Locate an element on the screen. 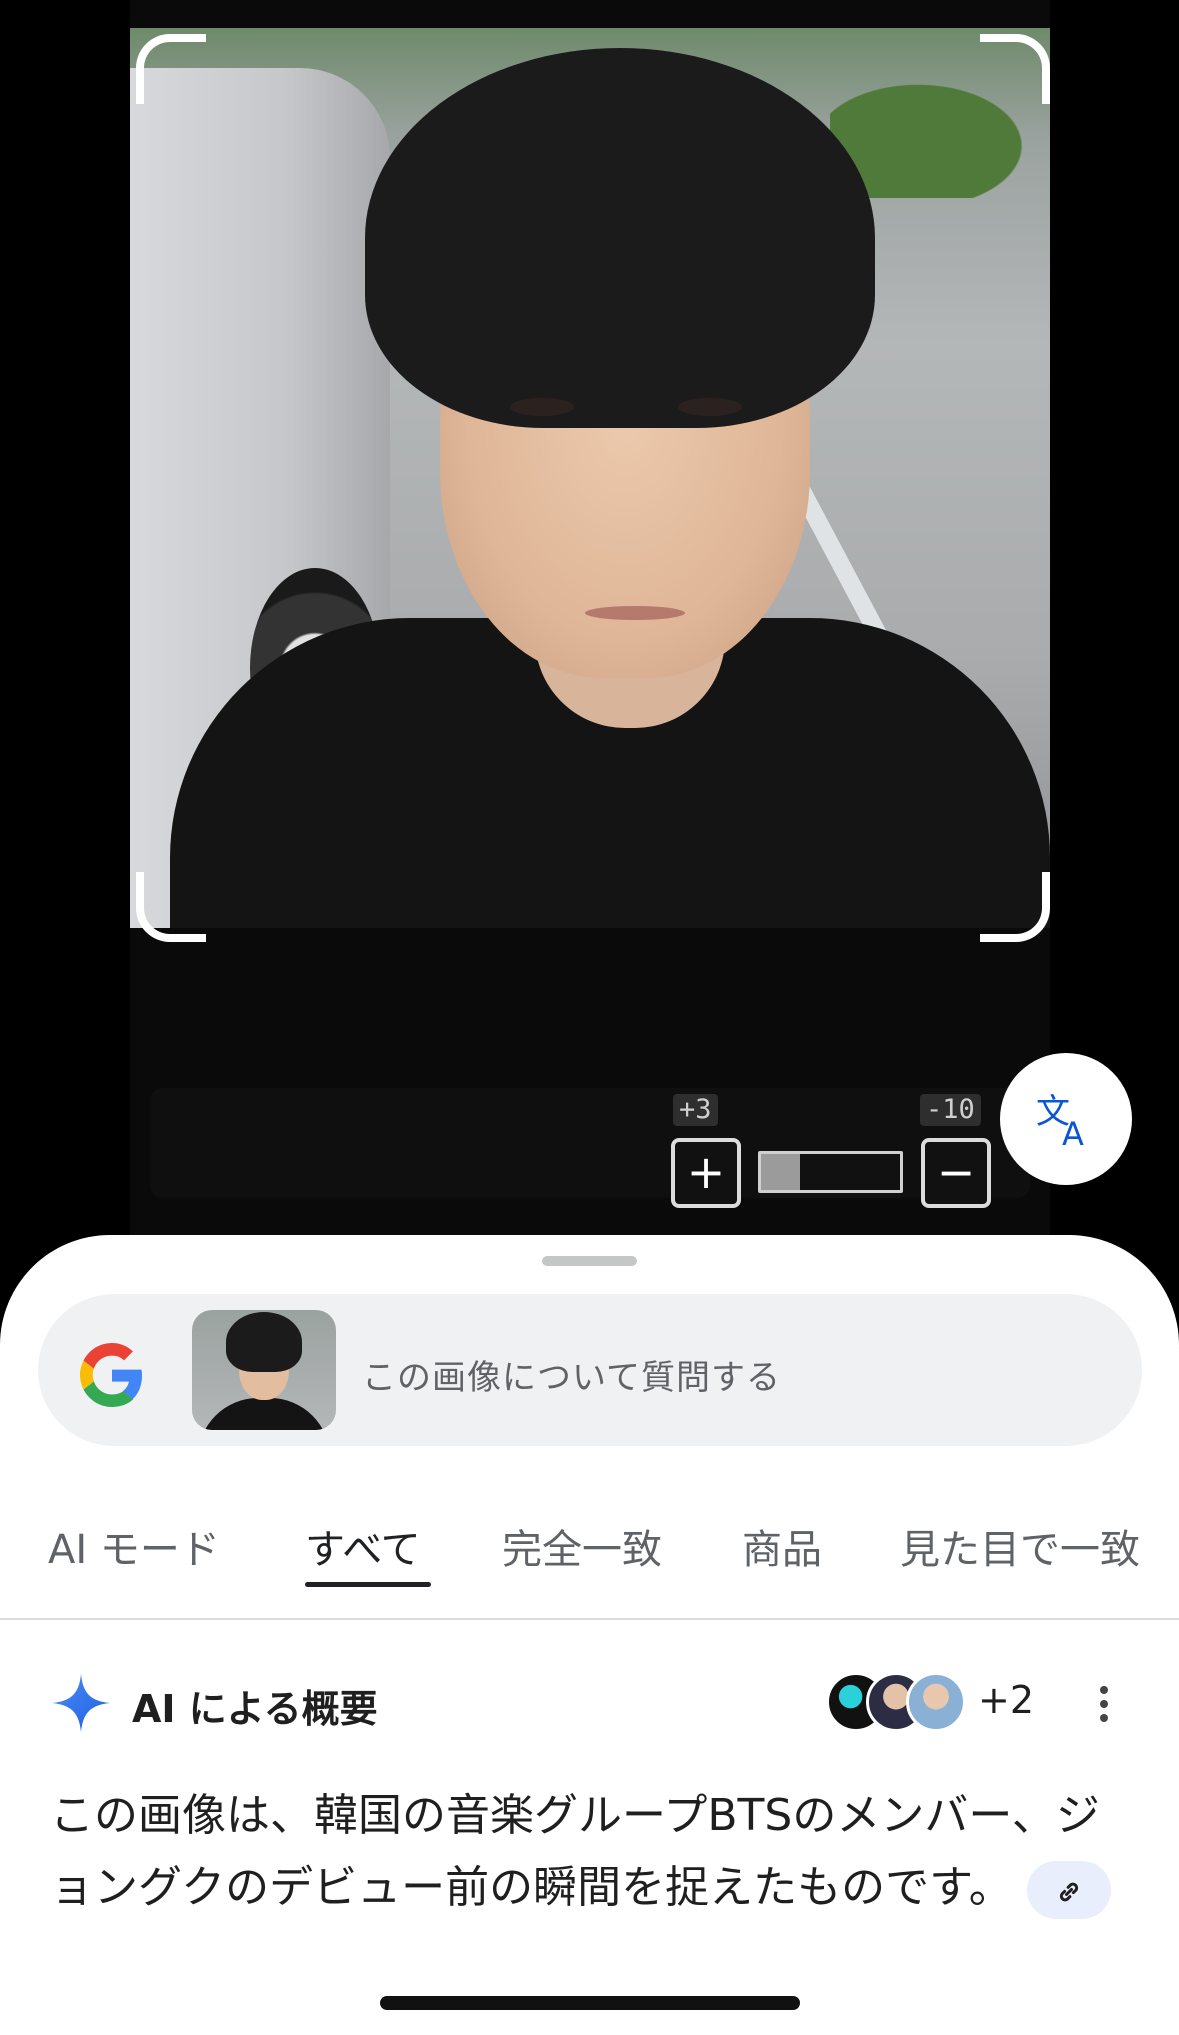  translate-icon: 文 A is located at coordinates (1060, 1121).